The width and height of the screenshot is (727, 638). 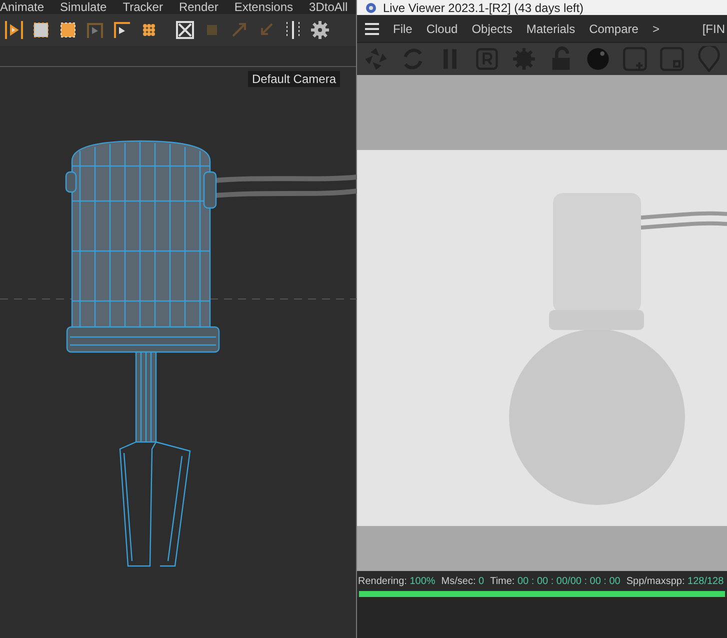 I want to click on camera-label: Default Camera, so click(x=294, y=79).